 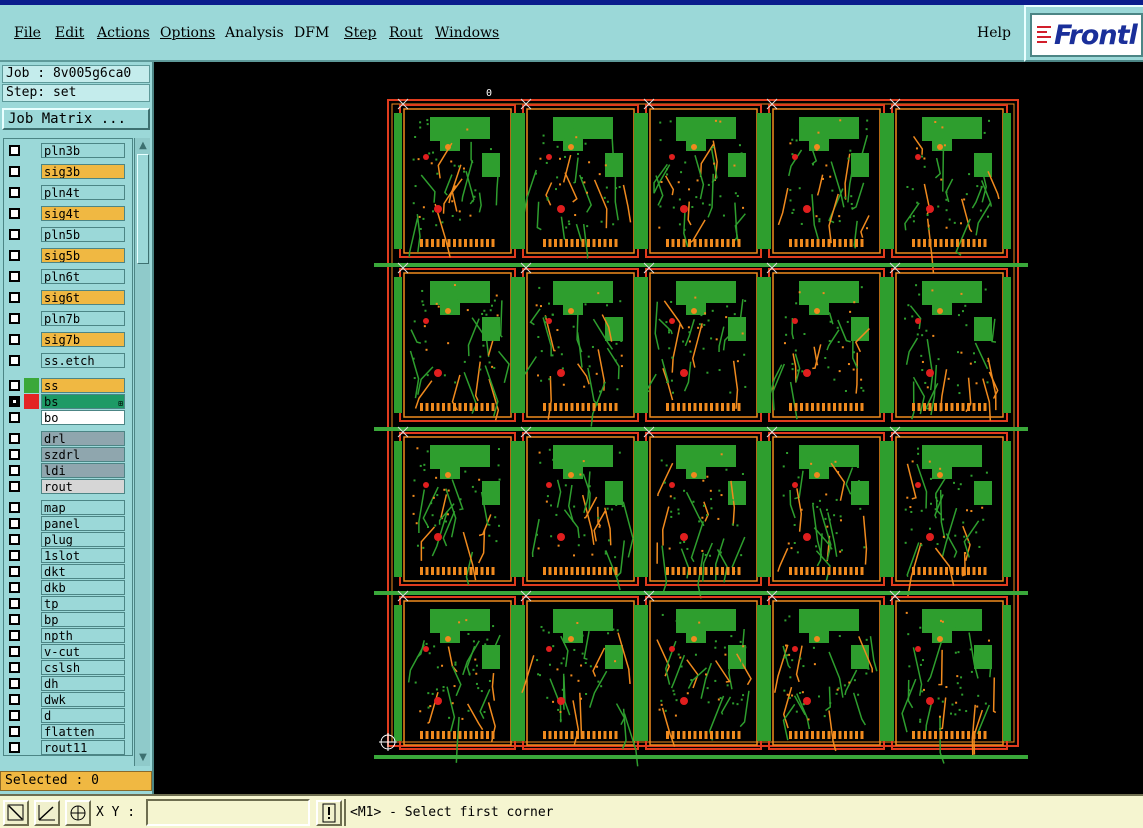 I want to click on layer-name: d, so click(x=83, y=715).